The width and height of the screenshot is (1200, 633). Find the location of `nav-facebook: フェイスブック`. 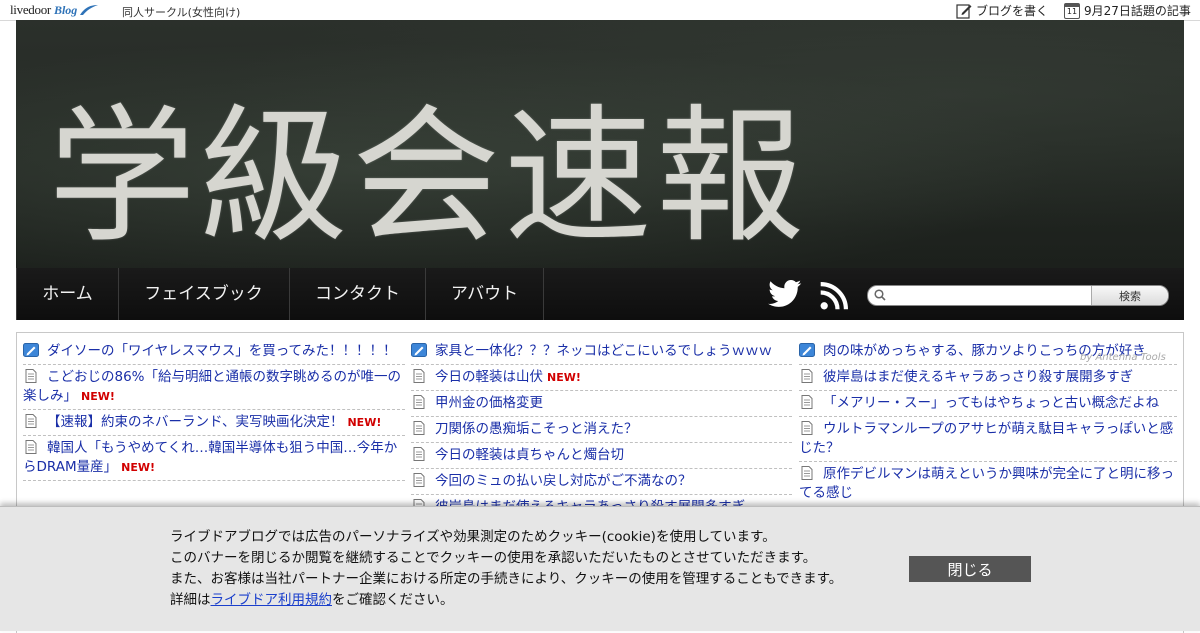

nav-facebook: フェイスブック is located at coordinates (204, 294).